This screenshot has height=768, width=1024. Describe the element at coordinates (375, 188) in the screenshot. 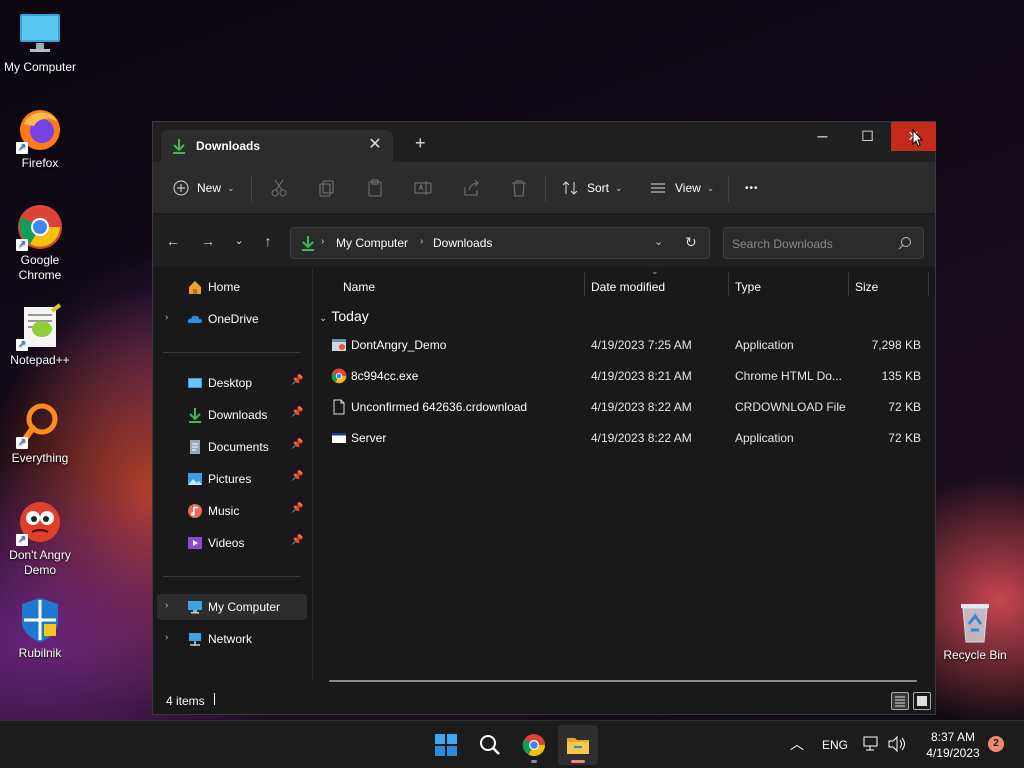

I see `paste-icon` at that location.